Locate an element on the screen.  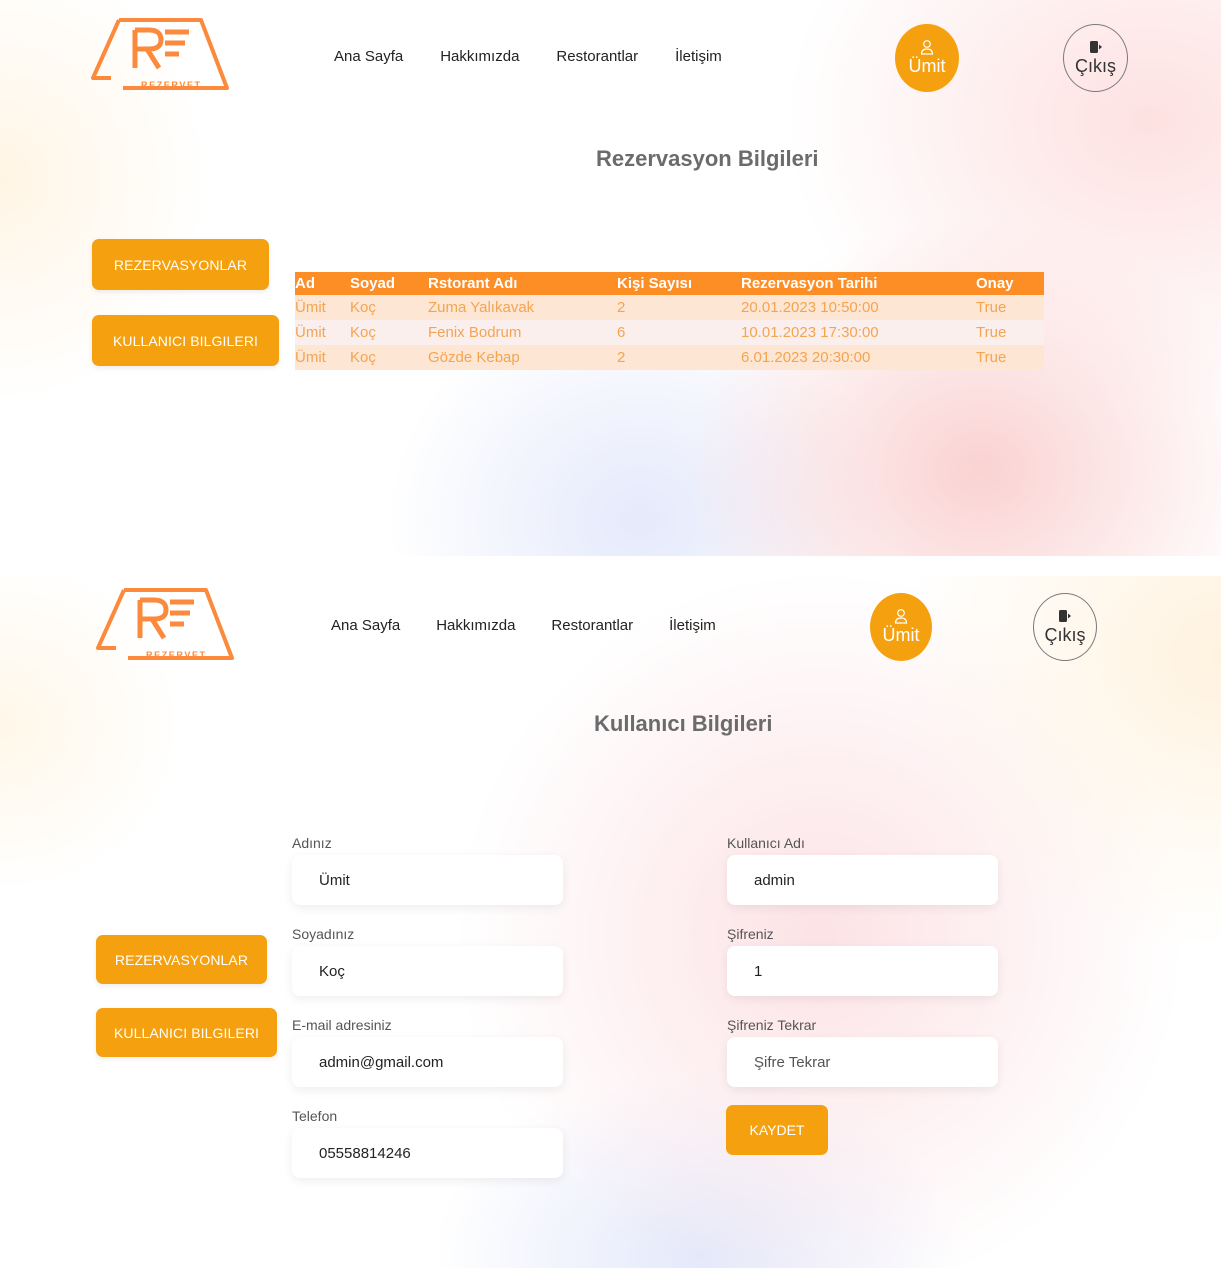
last-name-label: Soyadınız is located at coordinates (323, 934).